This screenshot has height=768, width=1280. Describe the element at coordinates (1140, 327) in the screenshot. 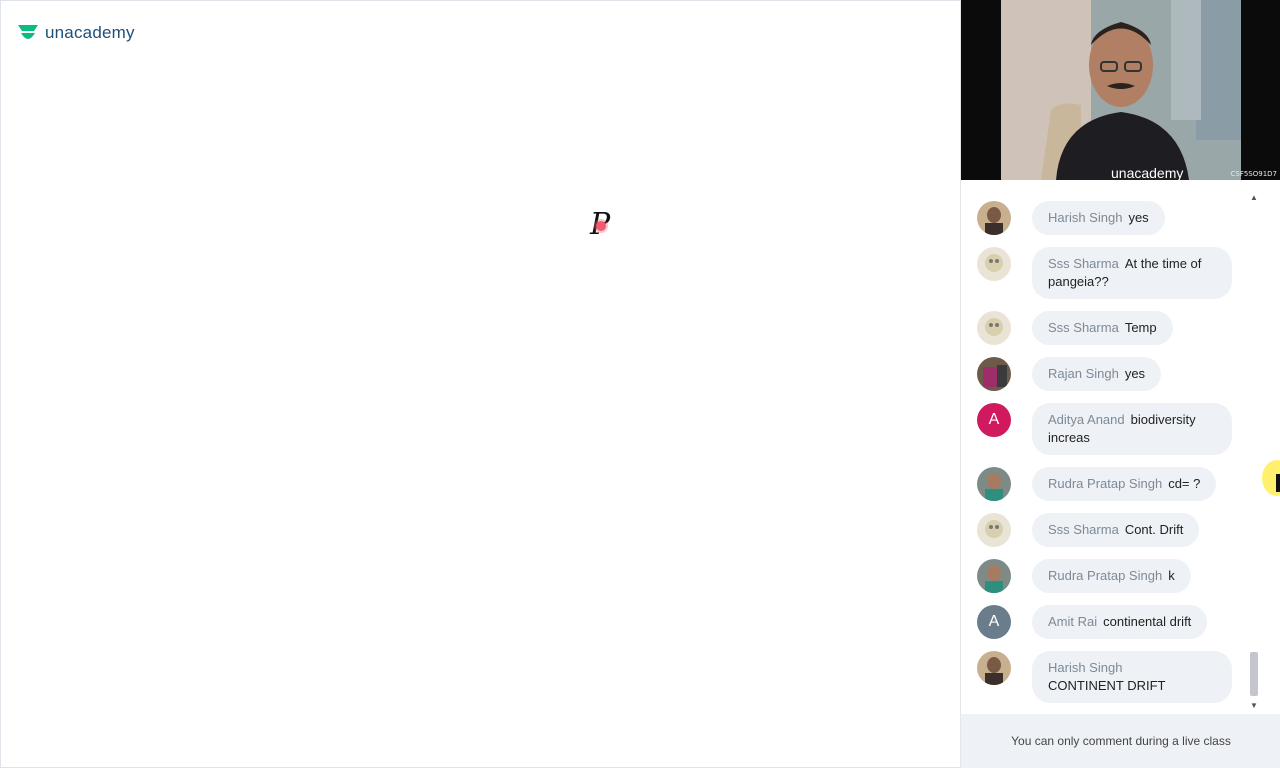

I see `chat-text: Temp` at that location.